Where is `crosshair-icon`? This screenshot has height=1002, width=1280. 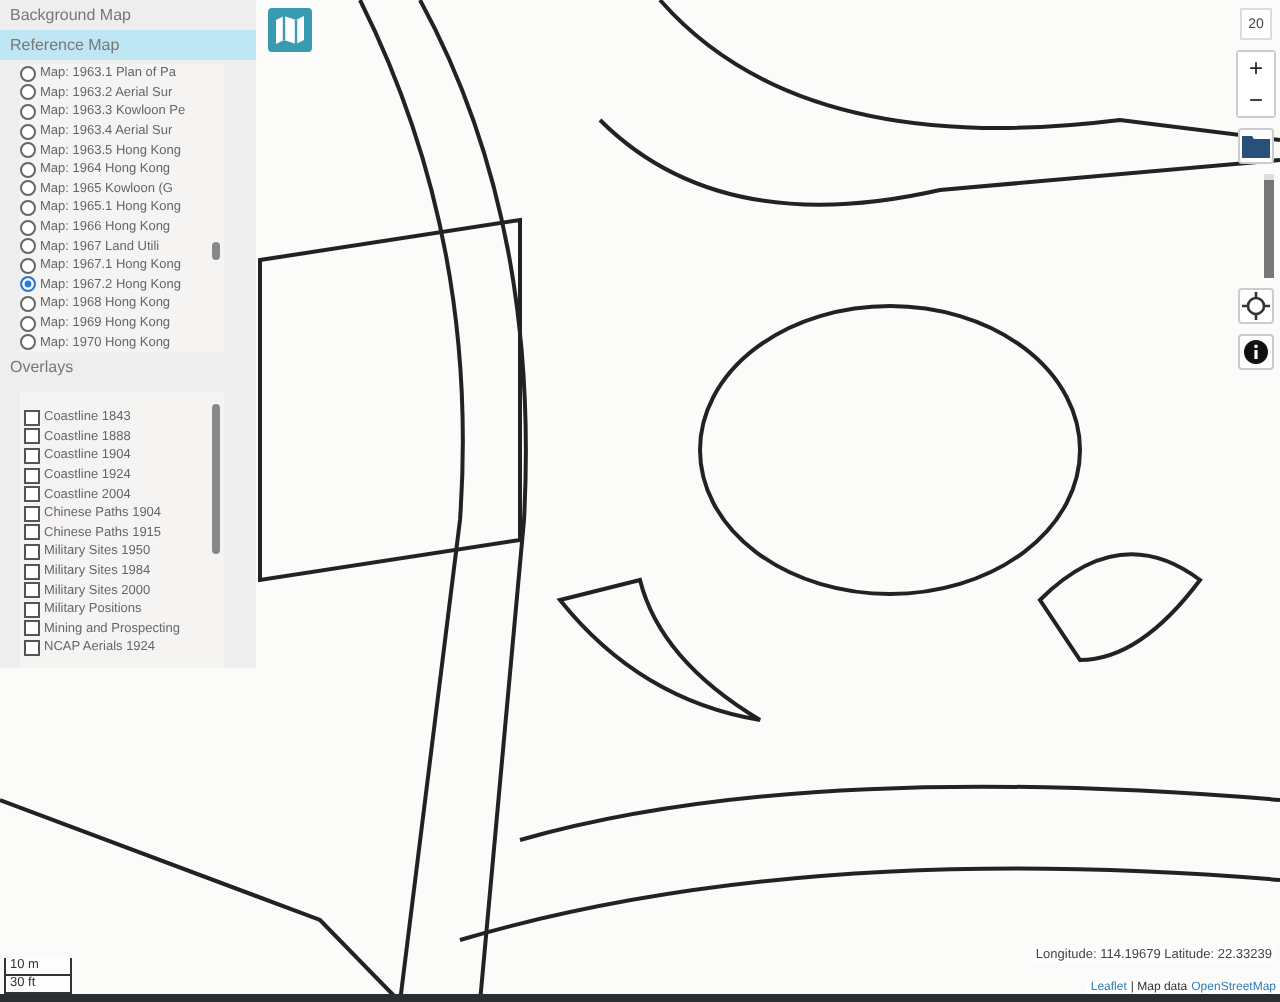
crosshair-icon is located at coordinates (1256, 306).